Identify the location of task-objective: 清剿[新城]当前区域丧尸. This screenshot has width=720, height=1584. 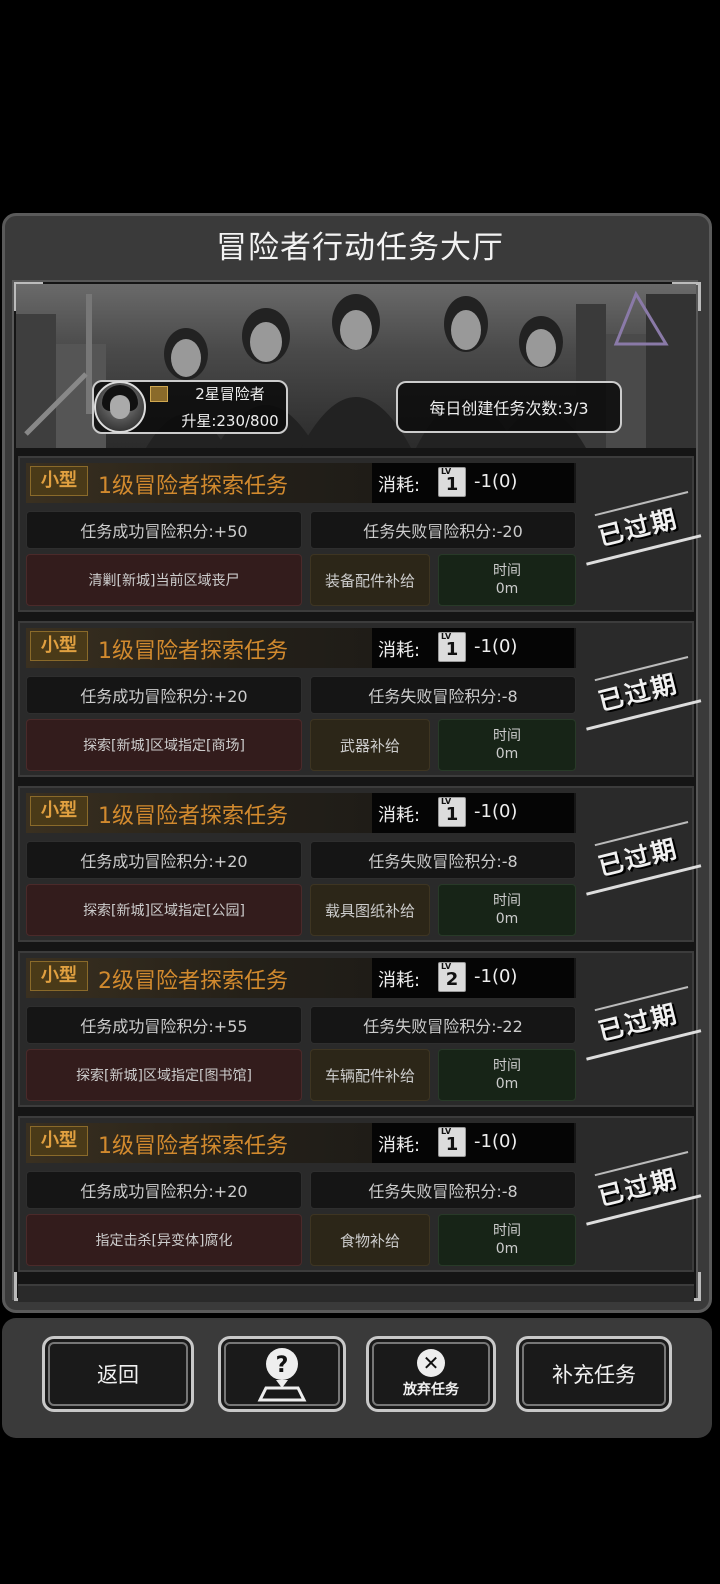
(164, 580).